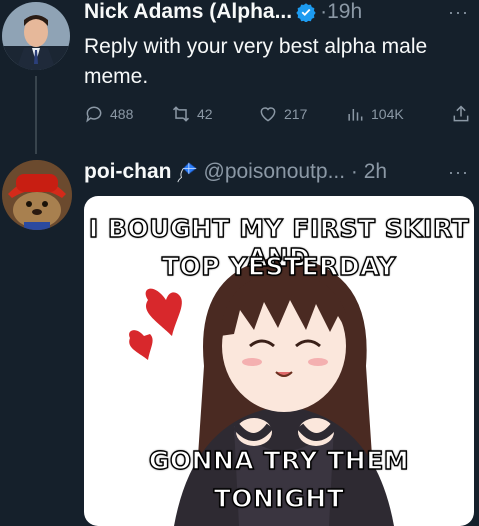 Image resolution: width=479 pixels, height=526 pixels. What do you see at coordinates (306, 12) in the screenshot?
I see `verified-icon` at bounding box center [306, 12].